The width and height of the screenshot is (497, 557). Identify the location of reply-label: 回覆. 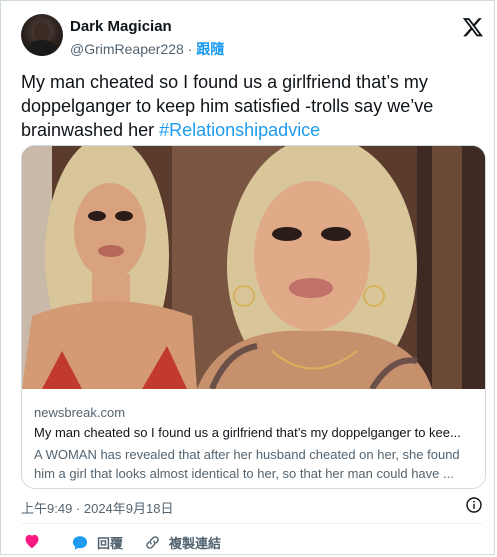
(110, 543).